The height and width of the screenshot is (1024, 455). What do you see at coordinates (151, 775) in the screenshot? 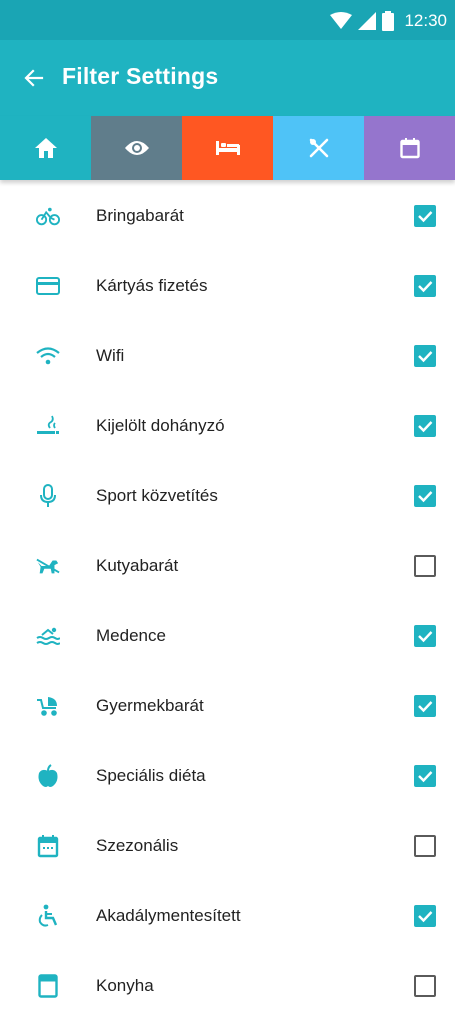
I see `filter-label: Speciális diéta` at bounding box center [151, 775].